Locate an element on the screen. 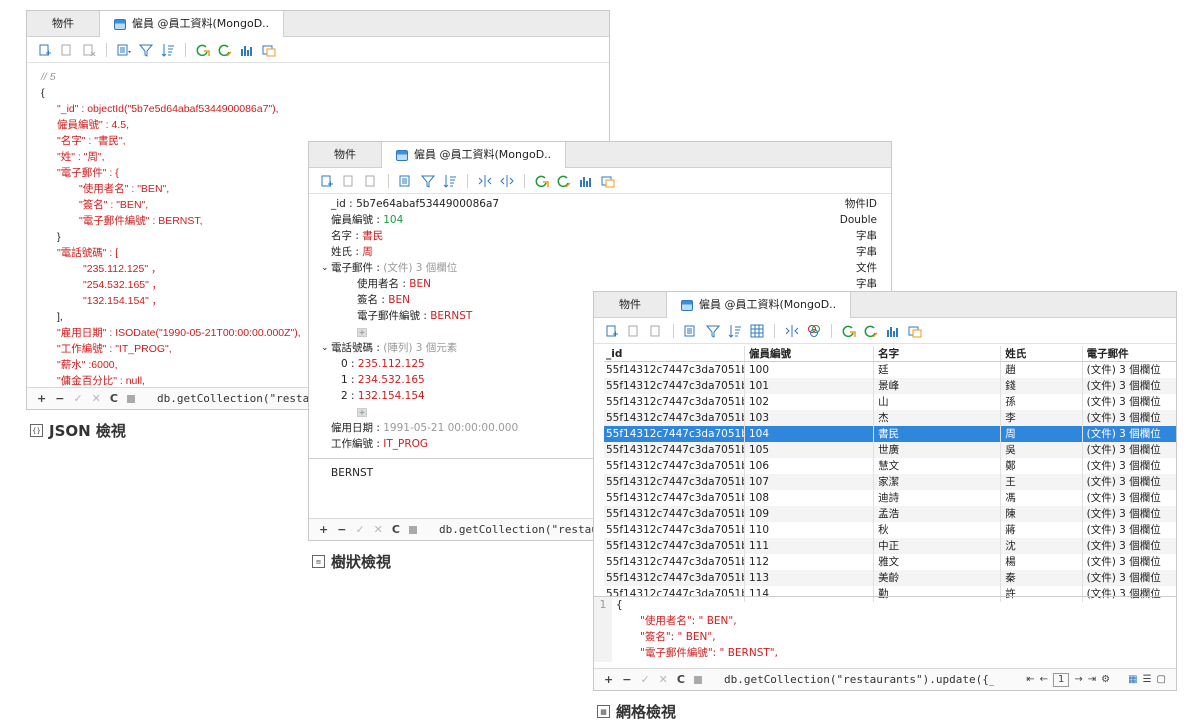  color-icon is located at coordinates (814, 331).